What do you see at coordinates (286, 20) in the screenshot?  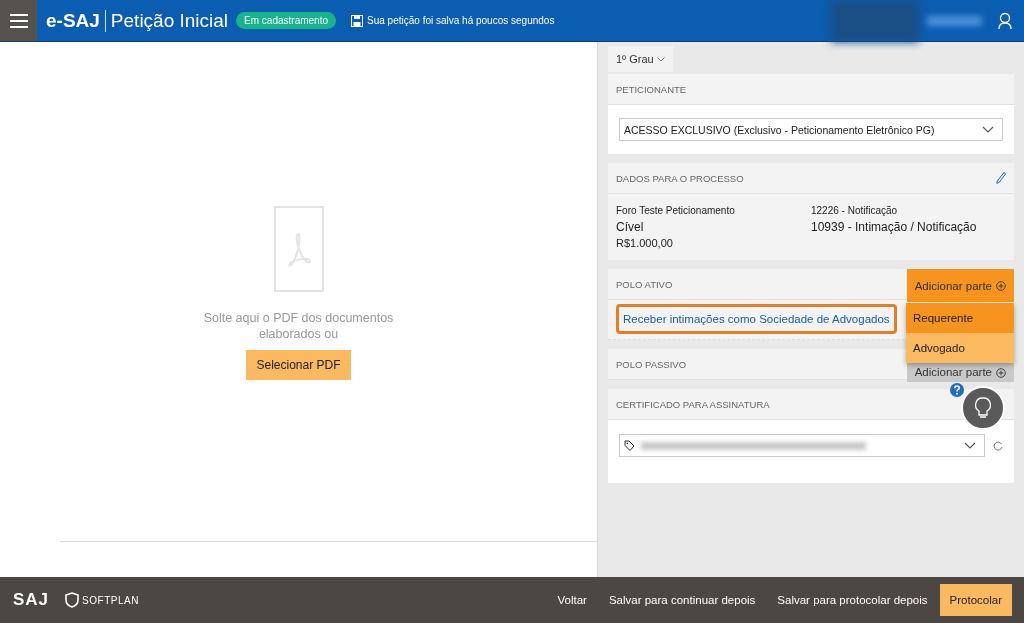 I see `status-badge: Em cadastramento` at bounding box center [286, 20].